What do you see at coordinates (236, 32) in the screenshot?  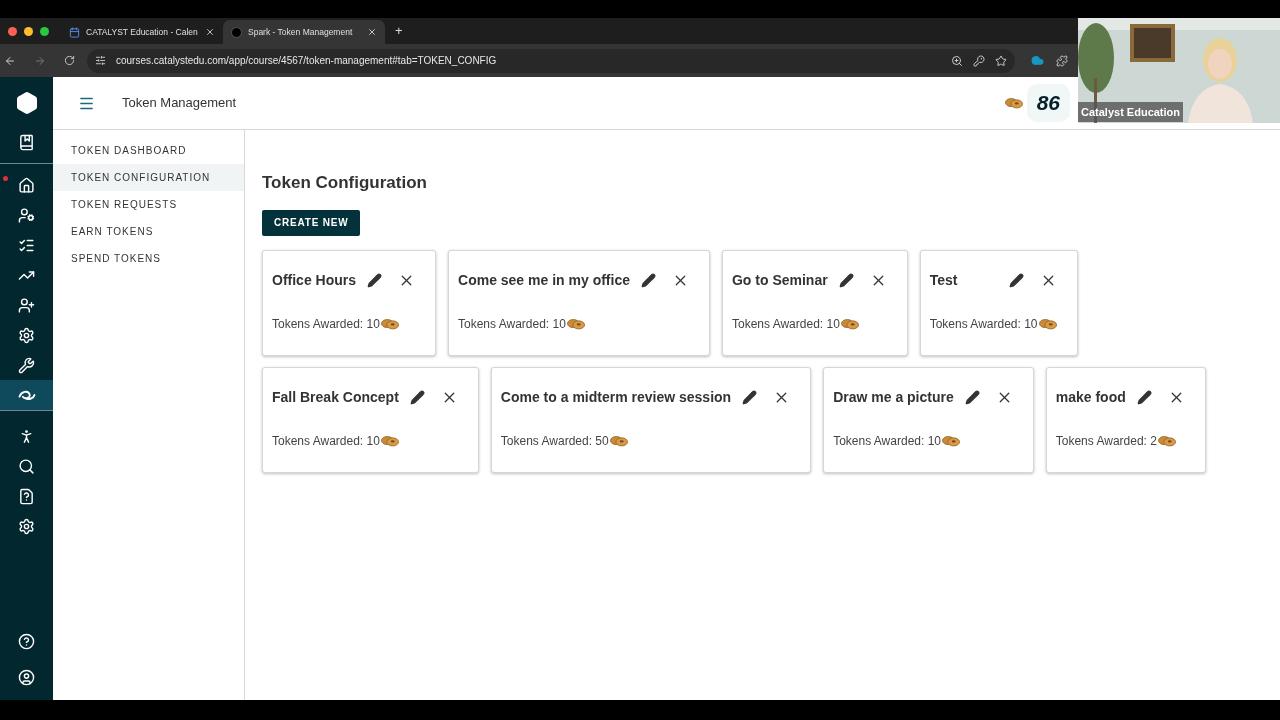 I see `site-icon` at bounding box center [236, 32].